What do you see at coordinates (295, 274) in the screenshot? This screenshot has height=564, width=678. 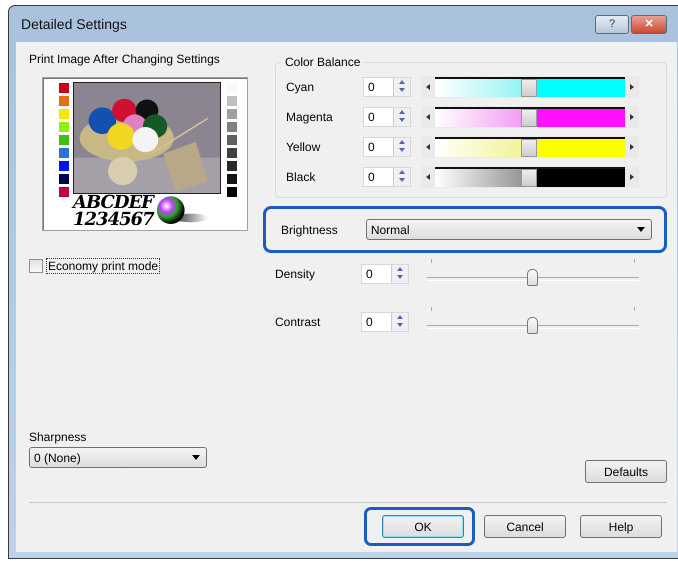 I see `slider-label: Density` at bounding box center [295, 274].